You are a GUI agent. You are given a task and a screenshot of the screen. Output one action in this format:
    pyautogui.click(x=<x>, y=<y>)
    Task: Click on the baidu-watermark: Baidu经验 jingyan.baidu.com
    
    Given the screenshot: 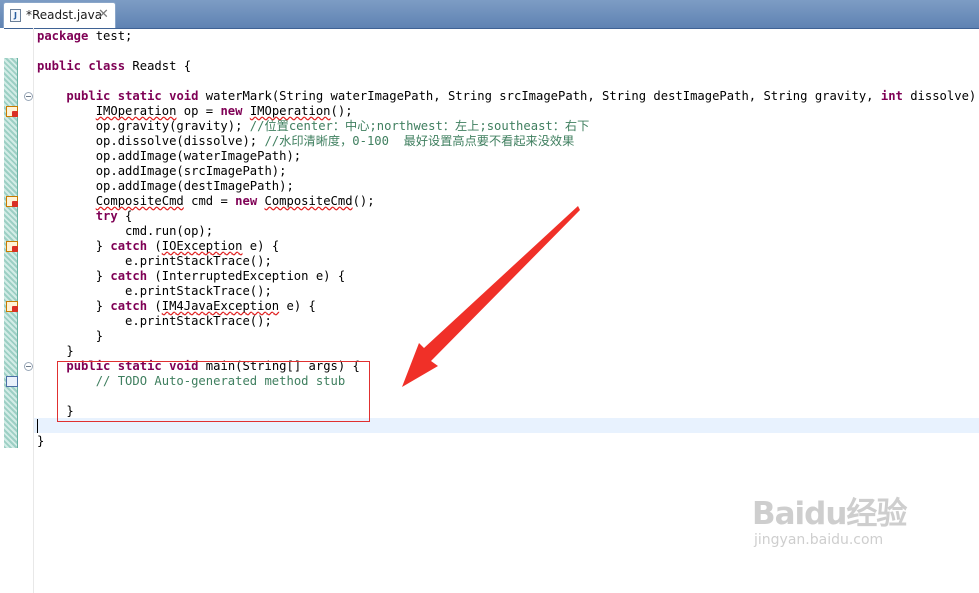 What is the action you would take?
    pyautogui.click(x=829, y=518)
    